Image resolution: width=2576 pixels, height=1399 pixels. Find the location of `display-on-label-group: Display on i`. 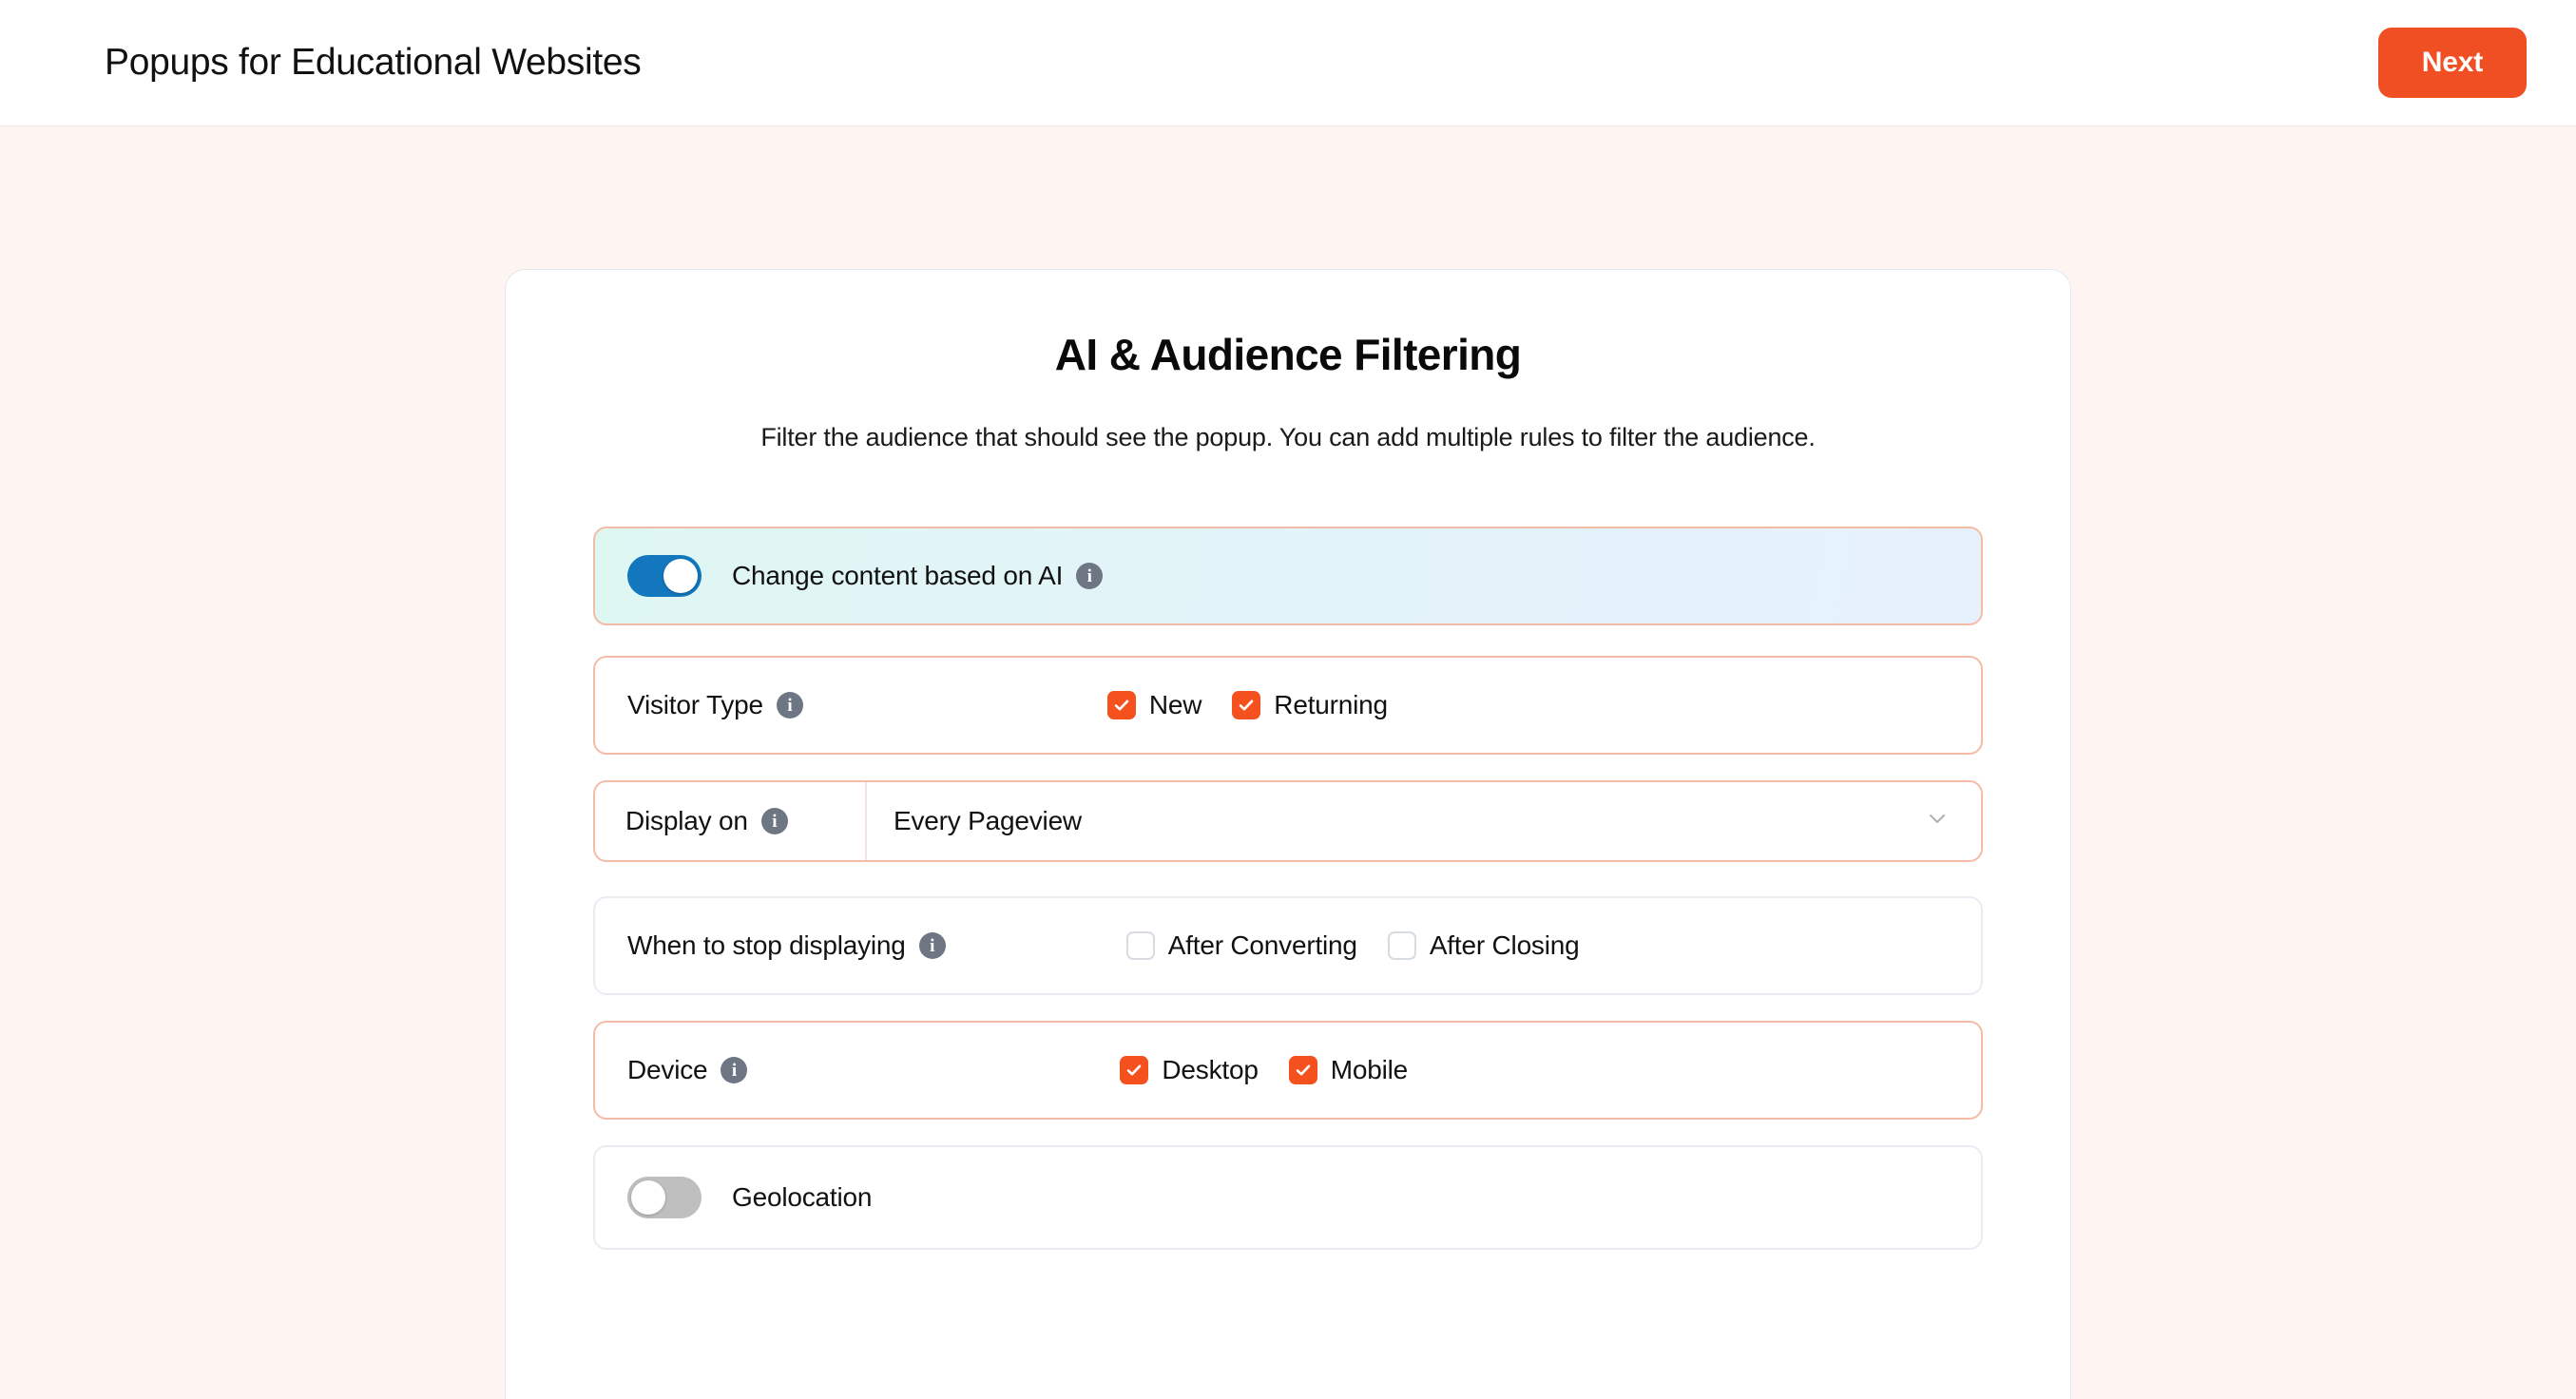

display-on-label-group: Display on i is located at coordinates (731, 821).